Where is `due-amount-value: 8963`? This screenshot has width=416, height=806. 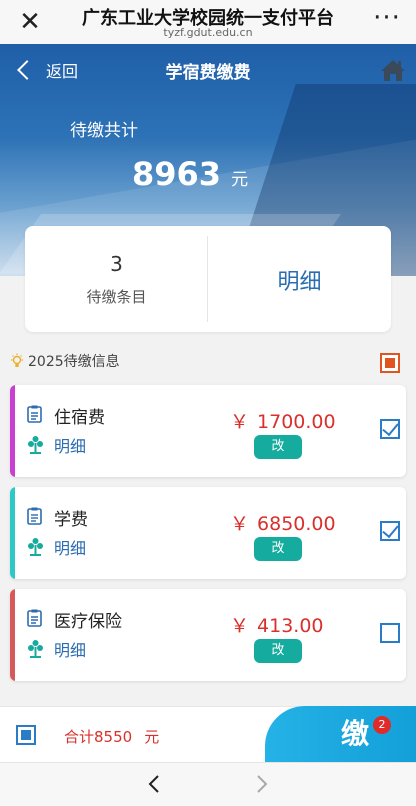
due-amount-value: 8963 is located at coordinates (177, 174).